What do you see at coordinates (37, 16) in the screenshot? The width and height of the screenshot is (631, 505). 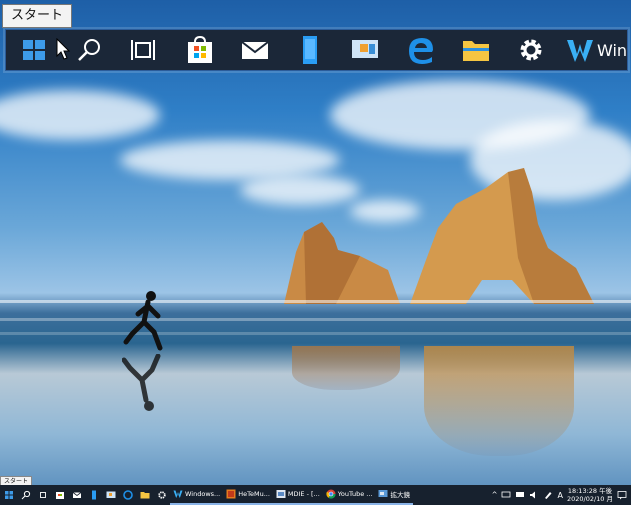 I see `zoom-start-tooltip: スタート` at bounding box center [37, 16].